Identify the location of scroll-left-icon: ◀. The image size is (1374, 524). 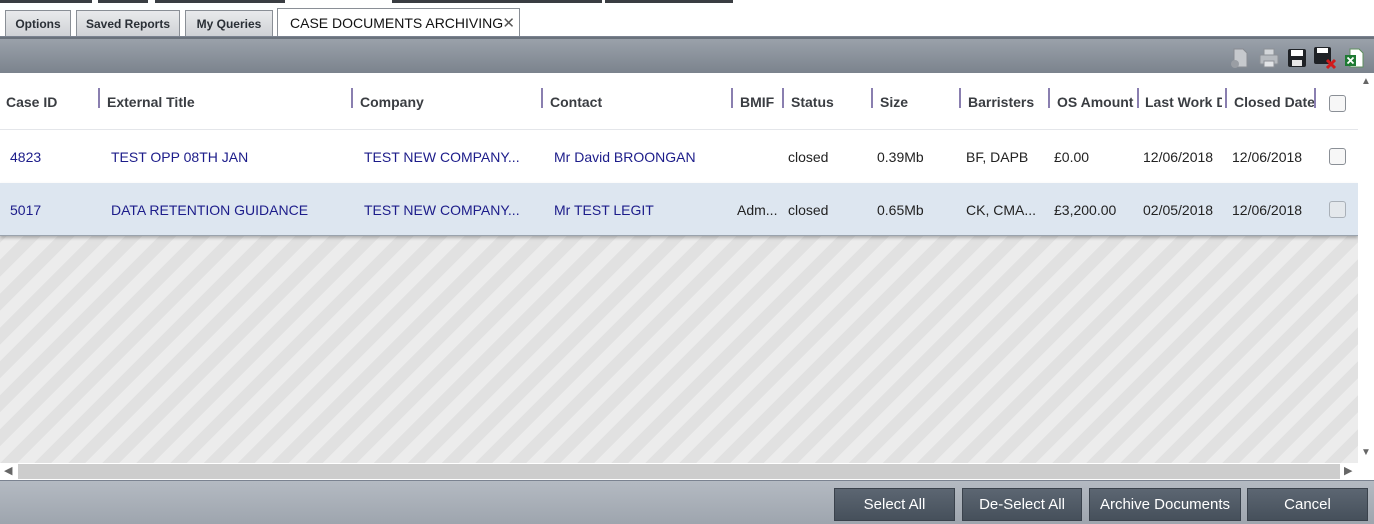
(8, 470).